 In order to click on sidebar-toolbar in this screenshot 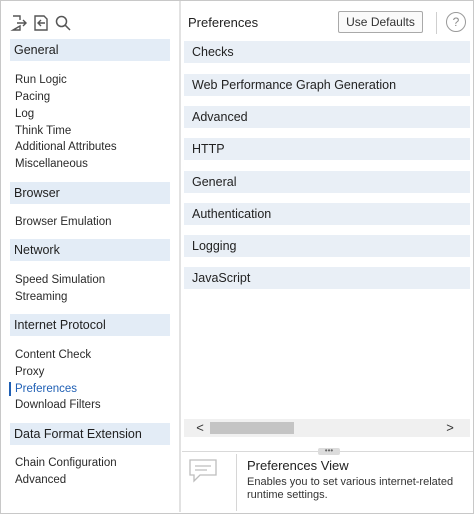, I will do `click(41, 23)`.